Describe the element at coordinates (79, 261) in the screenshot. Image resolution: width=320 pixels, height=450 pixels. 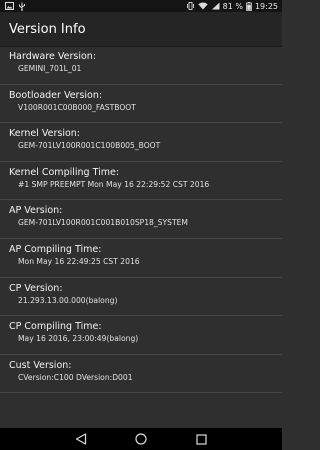
I see `item-value: Mon May 16 22:49:25 CST 2016` at that location.